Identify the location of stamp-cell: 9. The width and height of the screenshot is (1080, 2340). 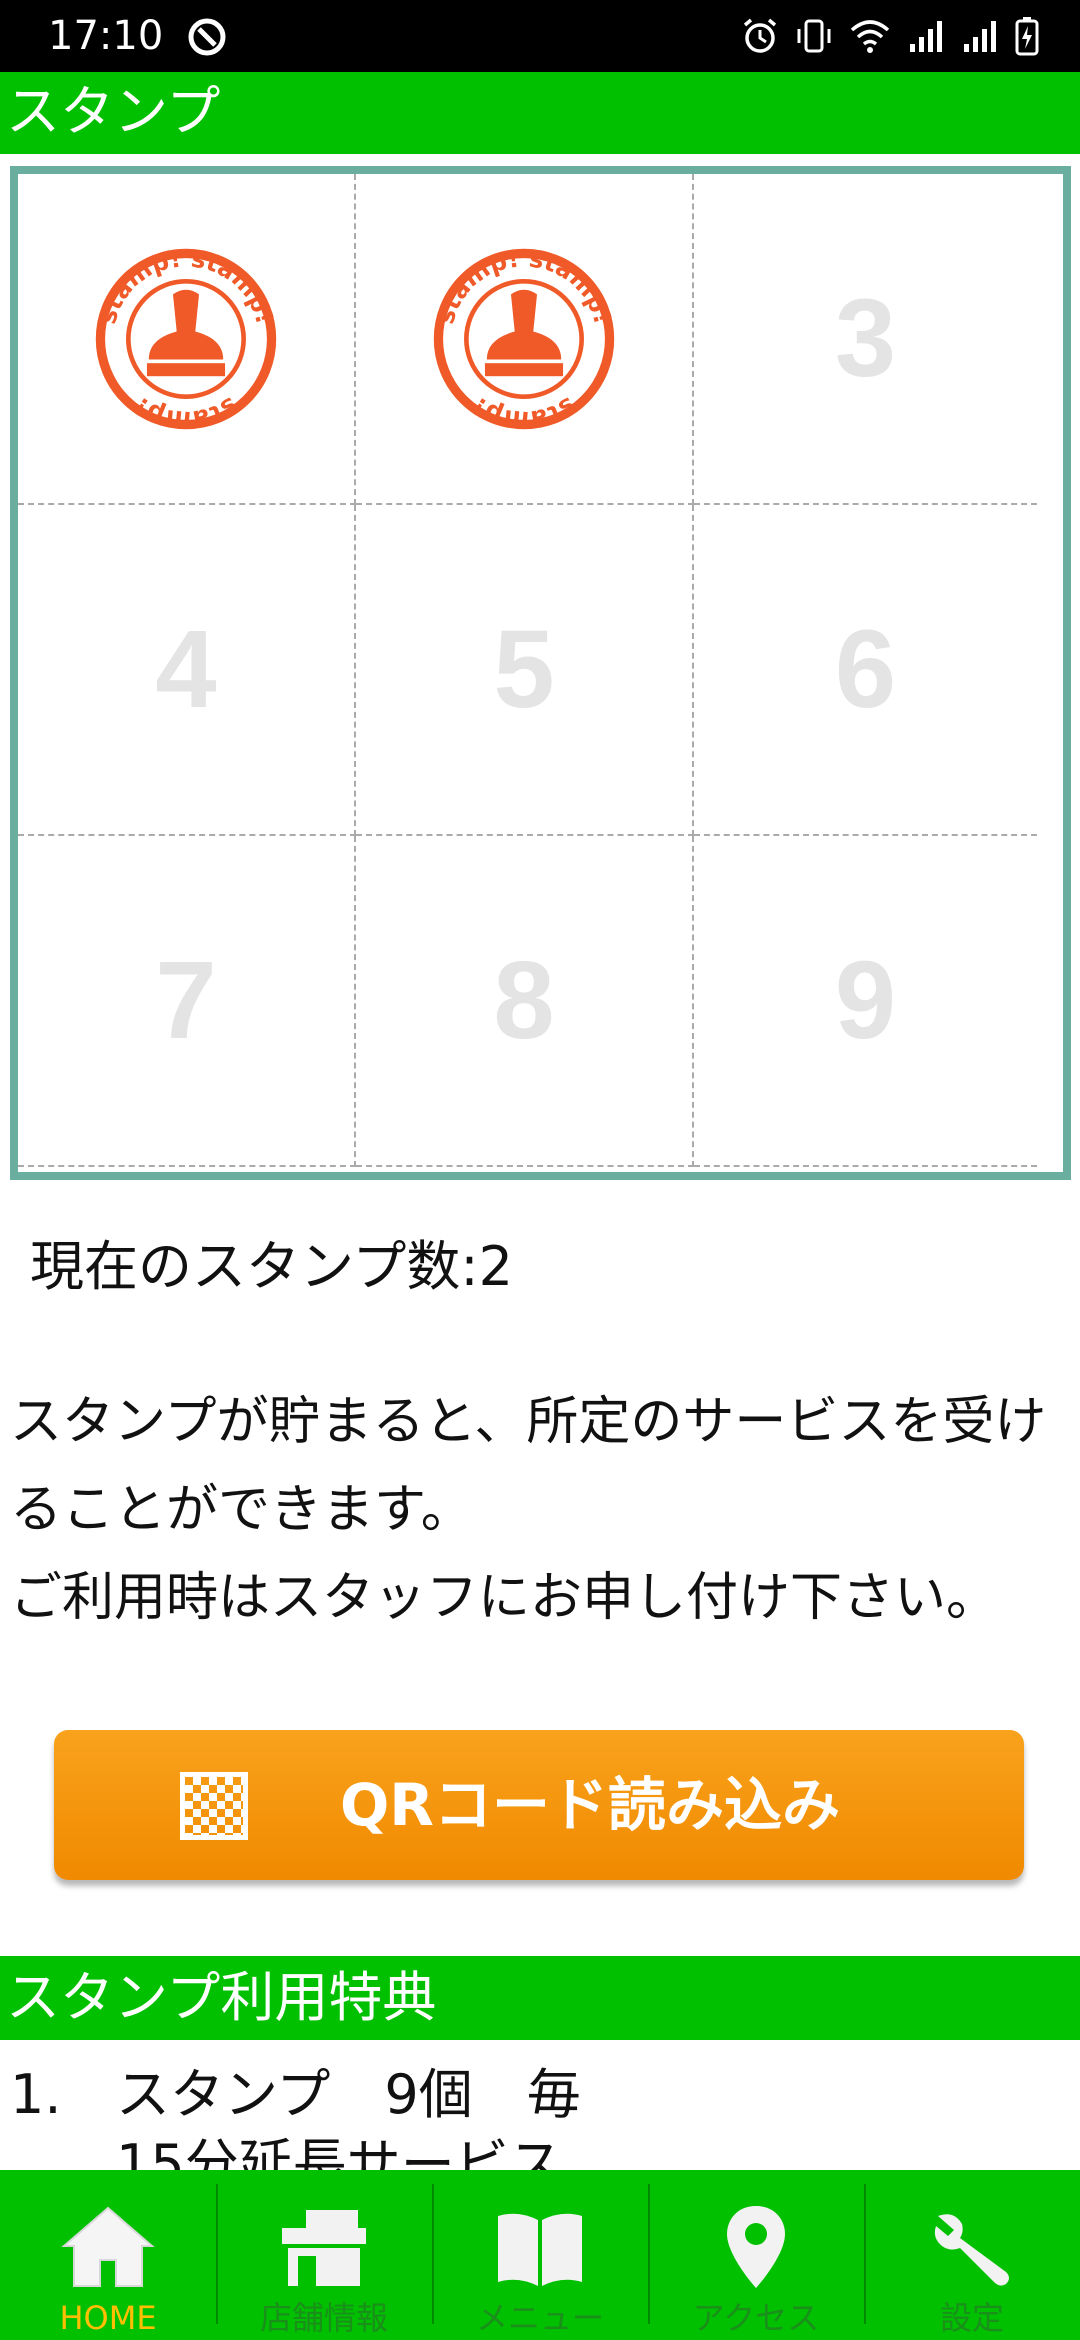
(865, 1001).